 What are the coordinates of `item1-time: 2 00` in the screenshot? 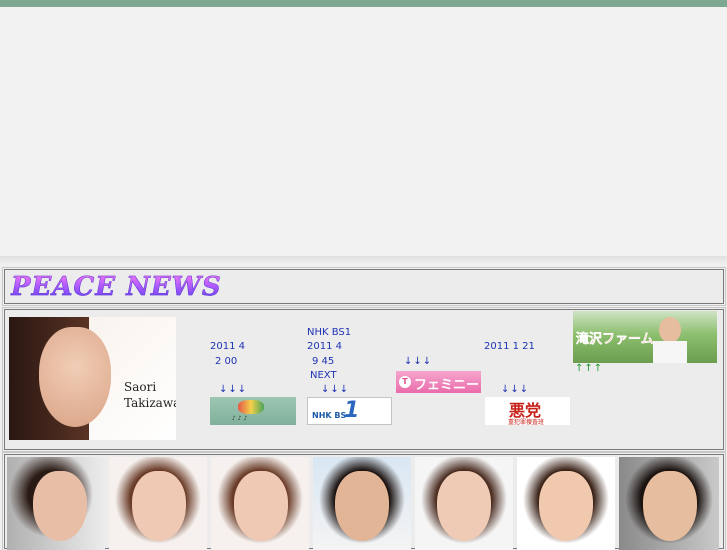 It's located at (226, 361).